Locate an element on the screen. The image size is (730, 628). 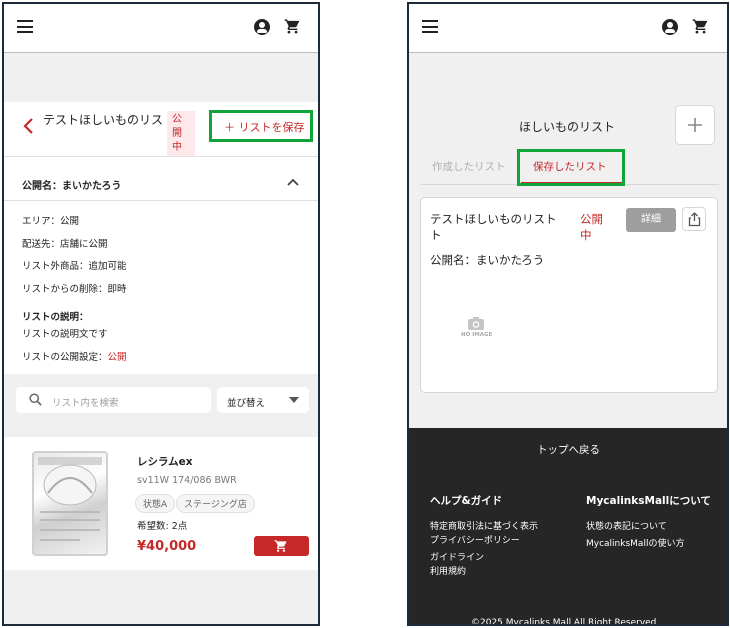
share-button is located at coordinates (694, 219).